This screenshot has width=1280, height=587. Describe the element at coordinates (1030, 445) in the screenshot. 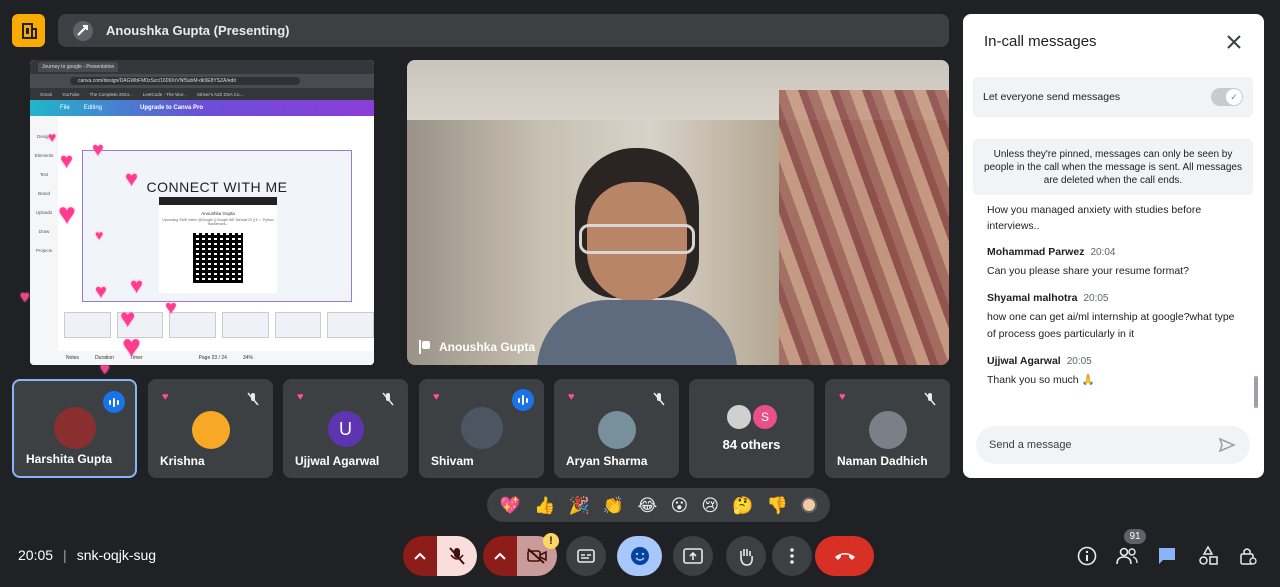

I see `message-placeholder: Send a message` at that location.